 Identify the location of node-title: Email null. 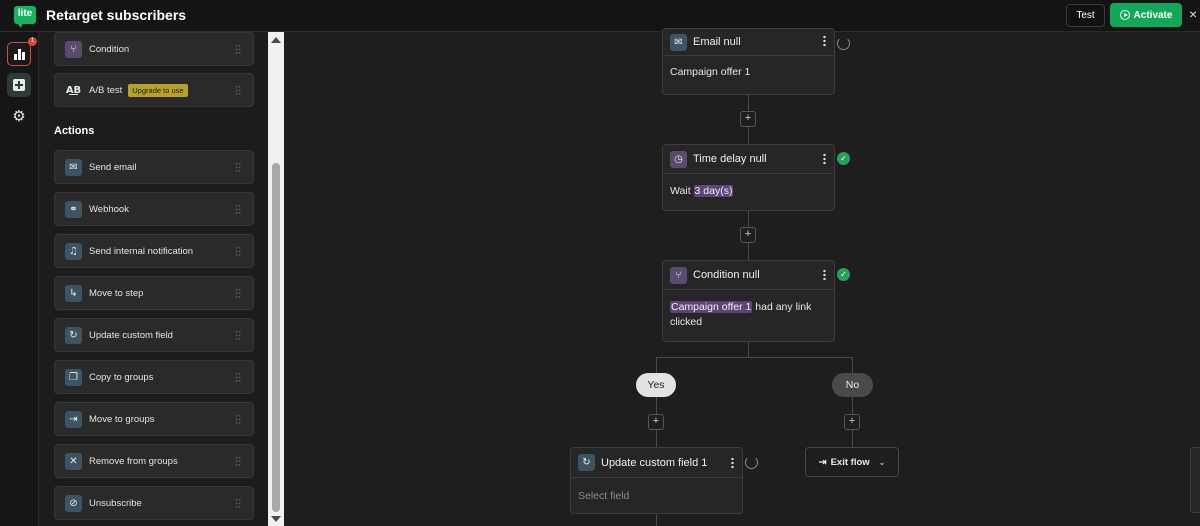
(717, 42).